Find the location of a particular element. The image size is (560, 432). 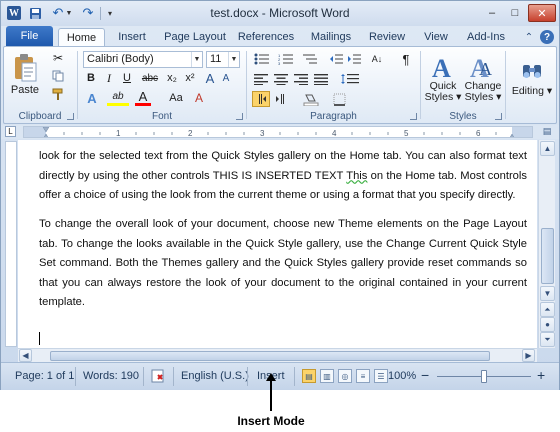

paste-button: Paste is located at coordinates (25, 74).